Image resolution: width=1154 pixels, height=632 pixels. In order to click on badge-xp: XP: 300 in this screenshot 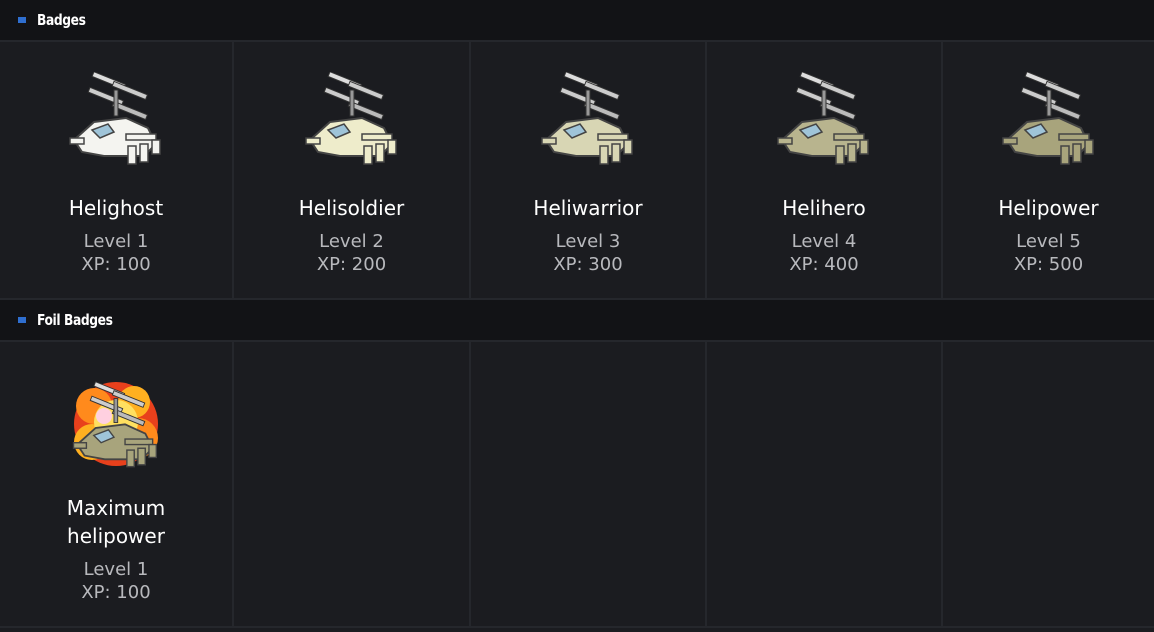, I will do `click(588, 264)`.